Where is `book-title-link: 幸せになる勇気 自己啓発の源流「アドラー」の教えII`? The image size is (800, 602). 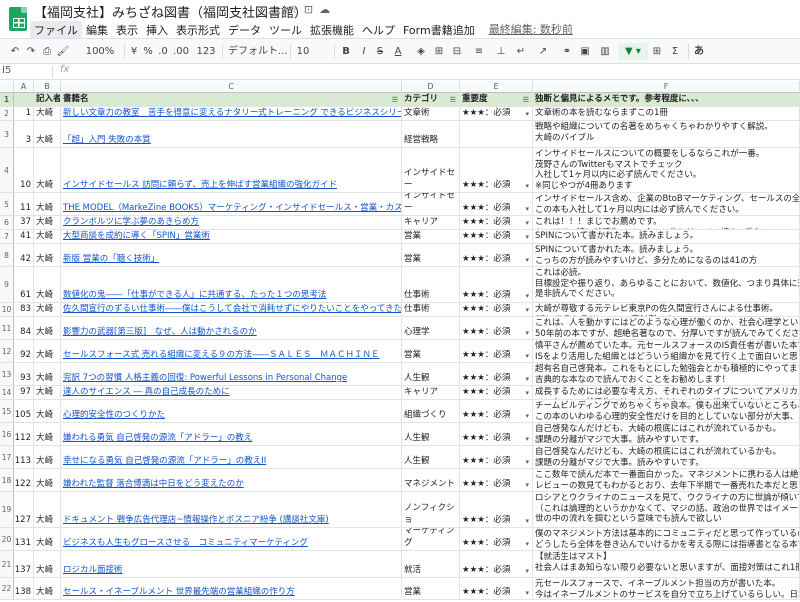
book-title-link: 幸せになる勇気 自己啓発の源流「アドラー」の教えII is located at coordinates (164, 460).